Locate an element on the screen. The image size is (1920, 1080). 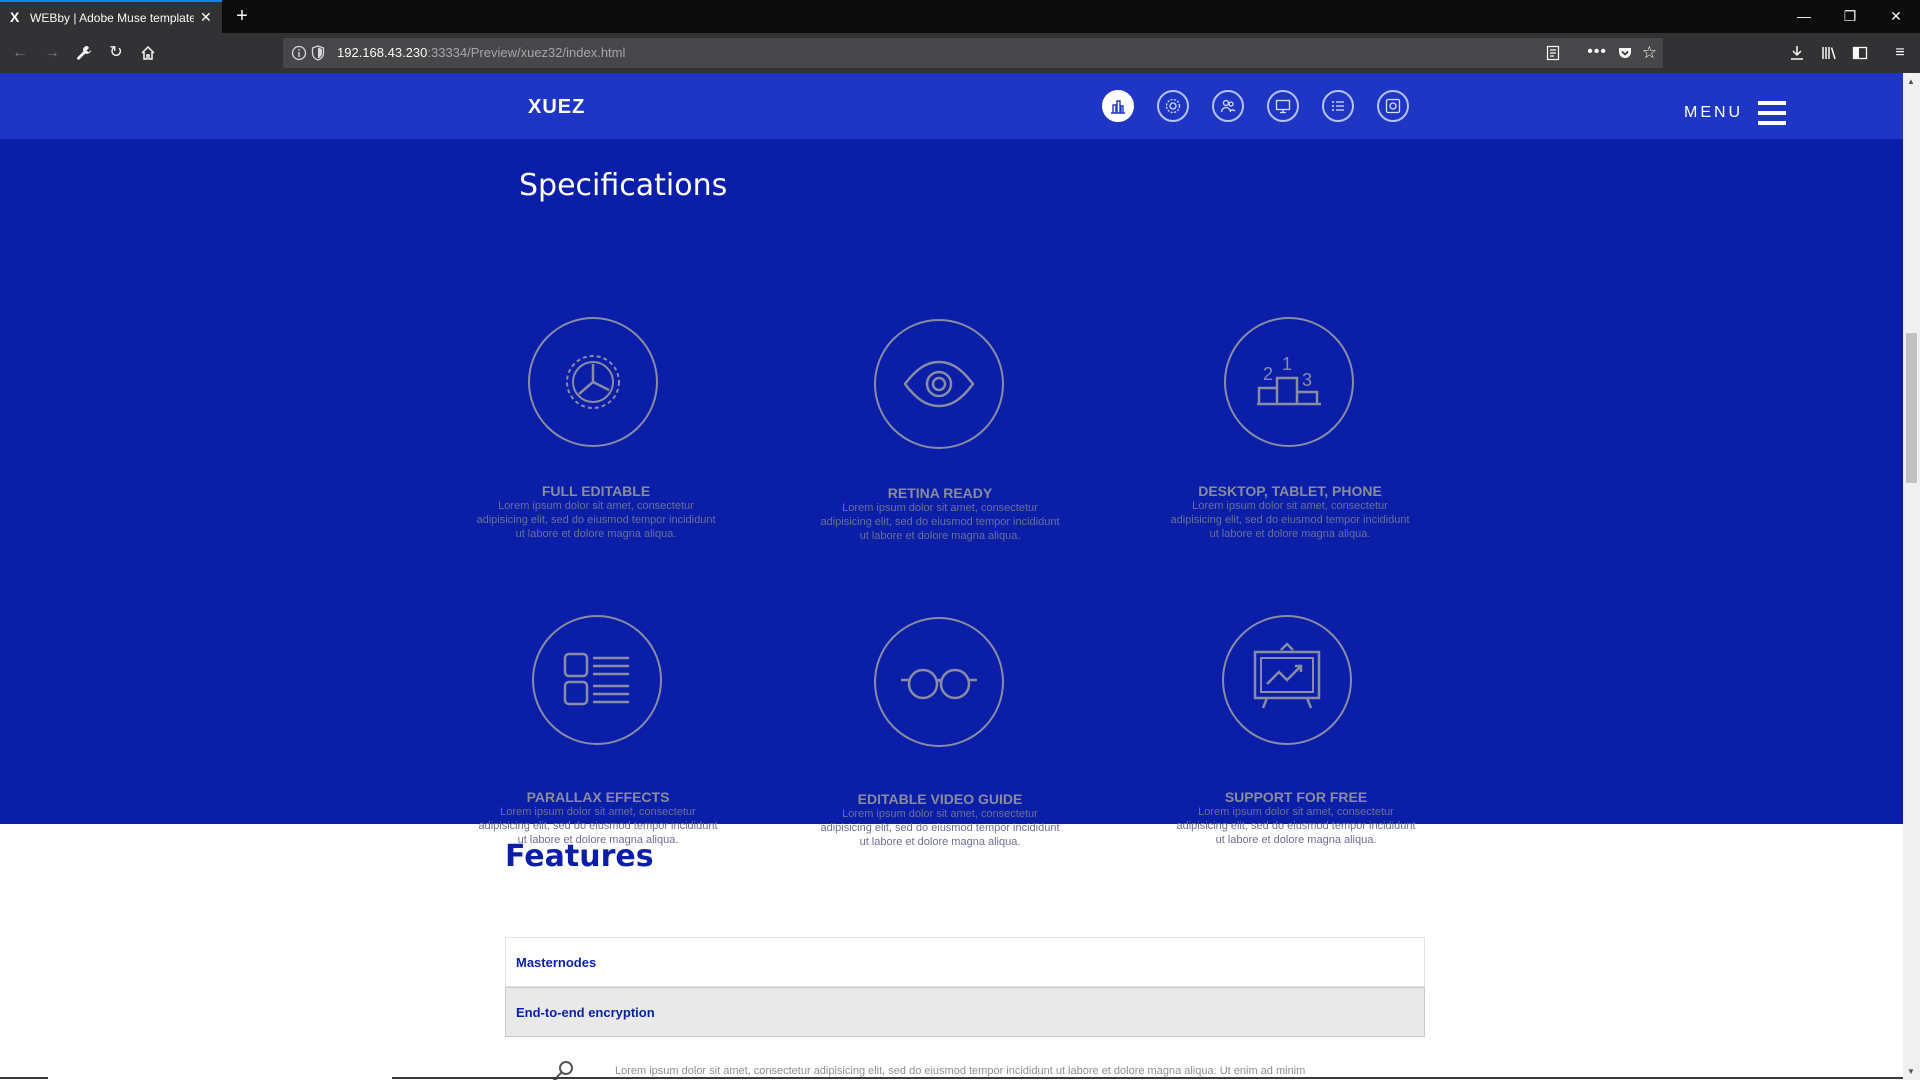
spec-title: DESKTOP, TABLET, PHONE is located at coordinates (1290, 491).